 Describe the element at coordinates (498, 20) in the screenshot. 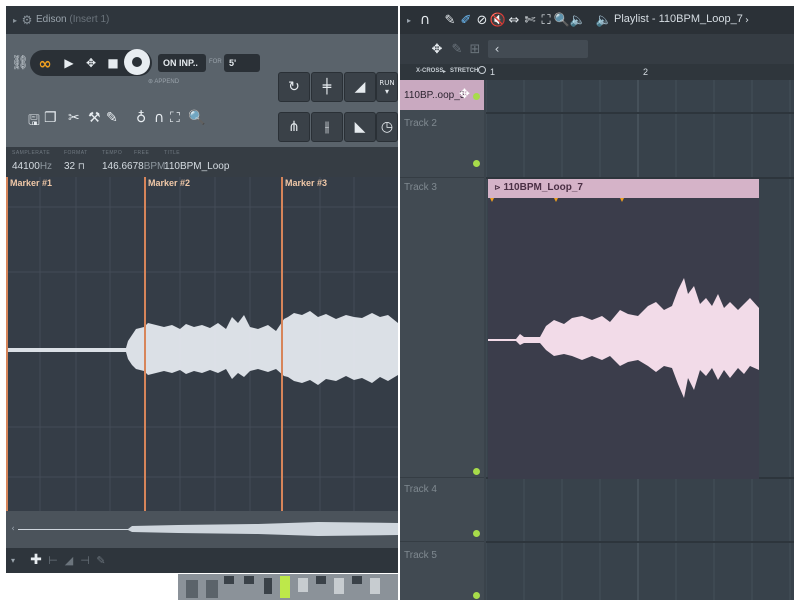

I see `mute-tool-icon: 🔇` at that location.